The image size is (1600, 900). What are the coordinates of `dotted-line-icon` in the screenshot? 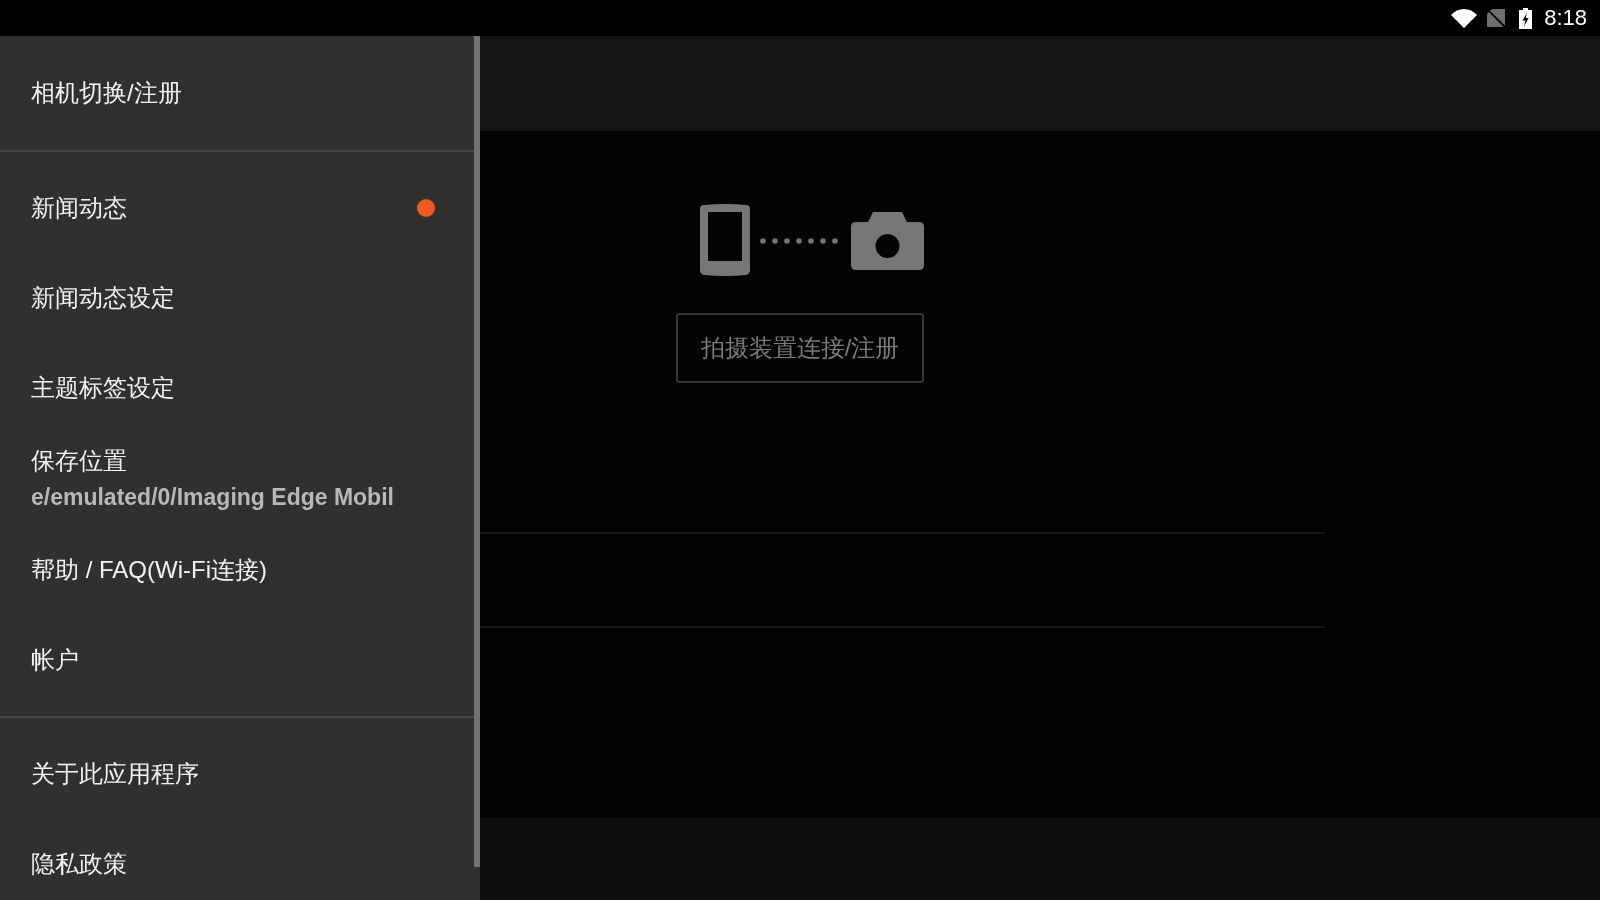 It's located at (799, 241).